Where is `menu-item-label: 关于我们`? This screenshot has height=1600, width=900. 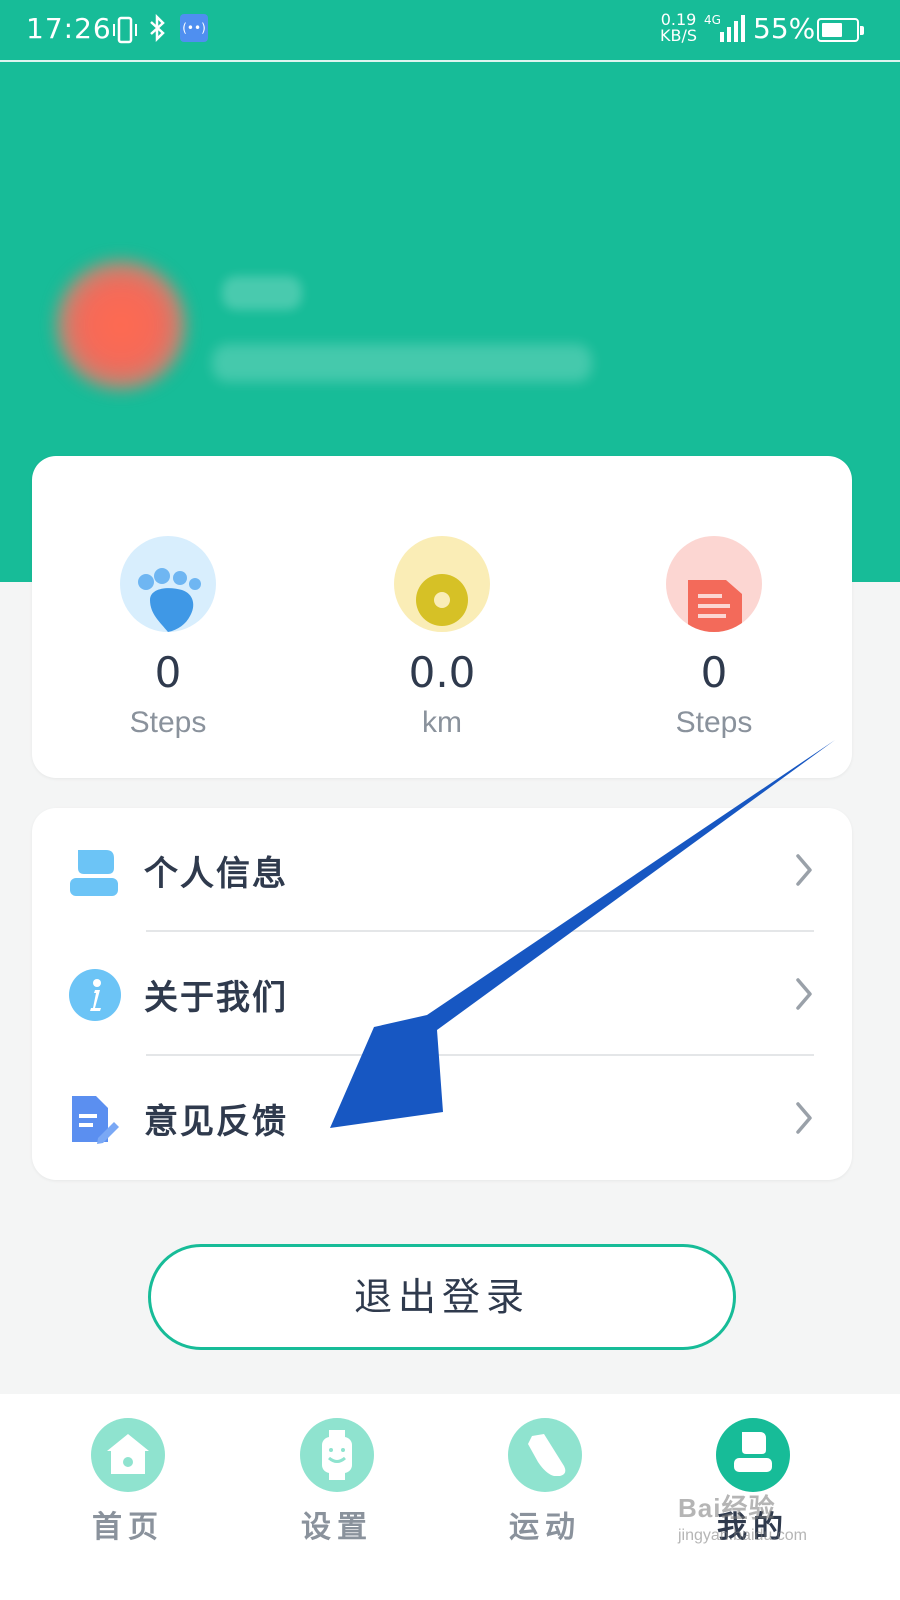 menu-item-label: 关于我们 is located at coordinates (216, 998).